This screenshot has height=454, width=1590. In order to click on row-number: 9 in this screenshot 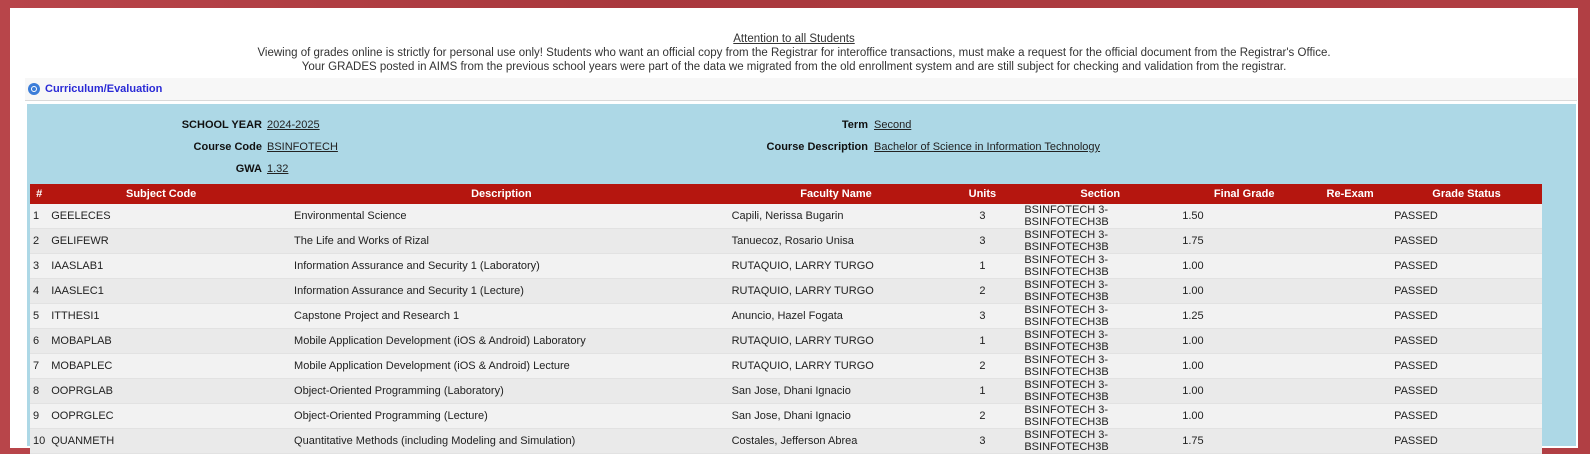, I will do `click(39, 416)`.